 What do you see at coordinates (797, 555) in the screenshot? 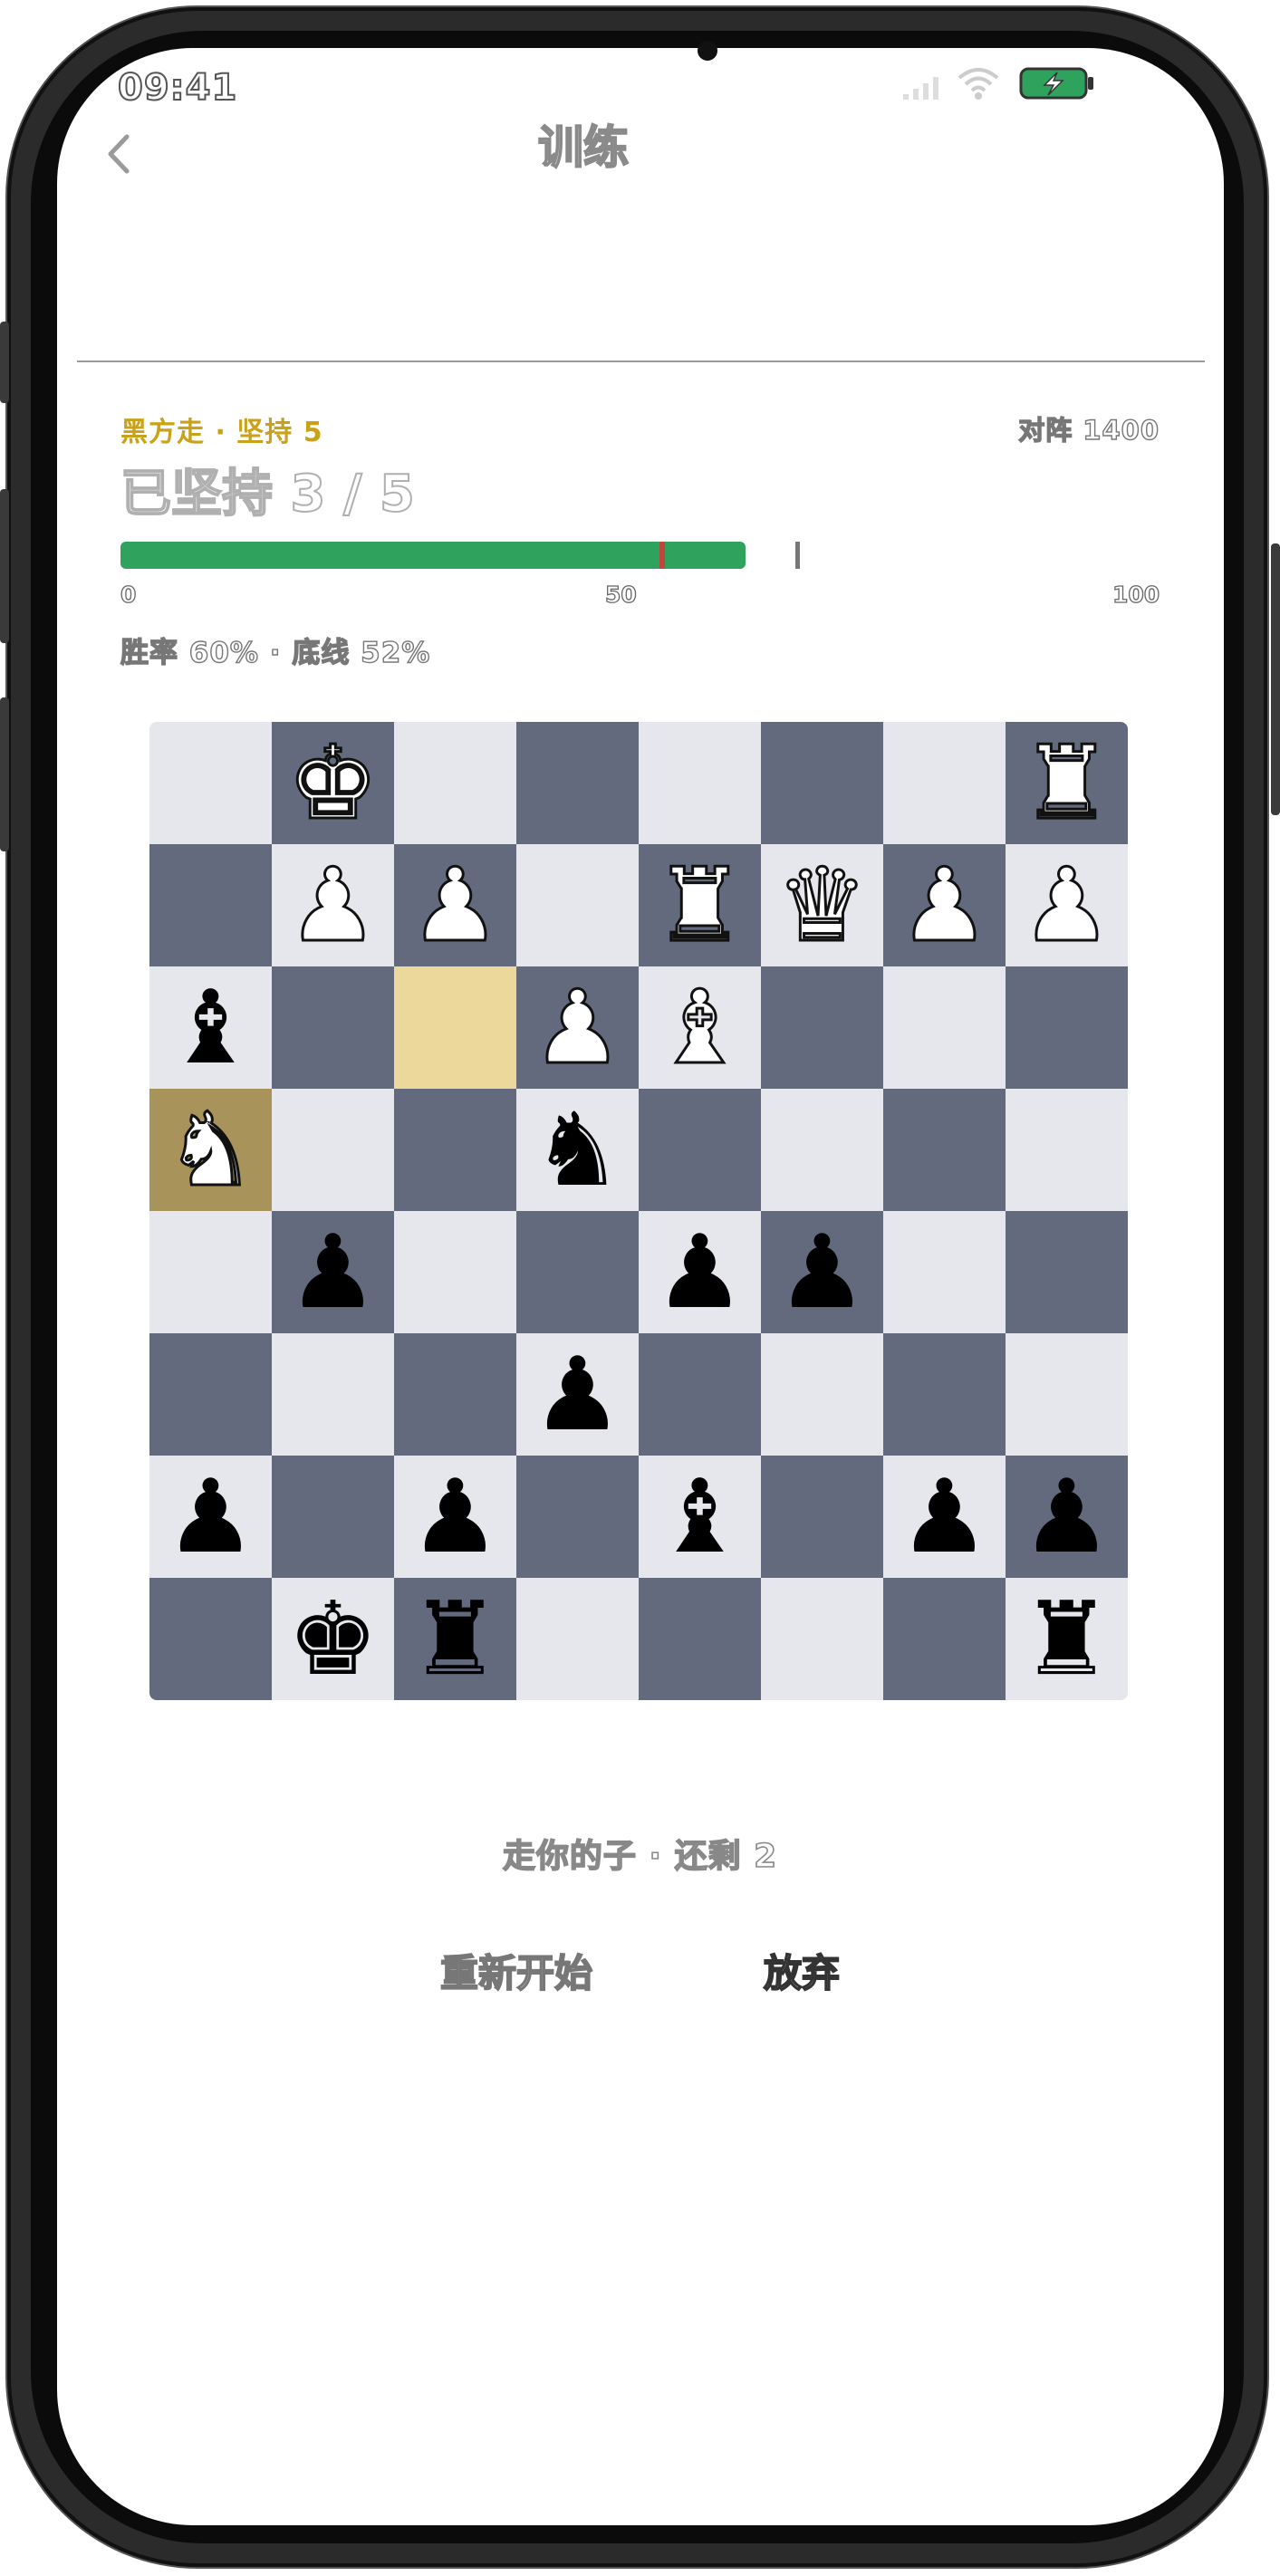
I see `bar-end-marker` at bounding box center [797, 555].